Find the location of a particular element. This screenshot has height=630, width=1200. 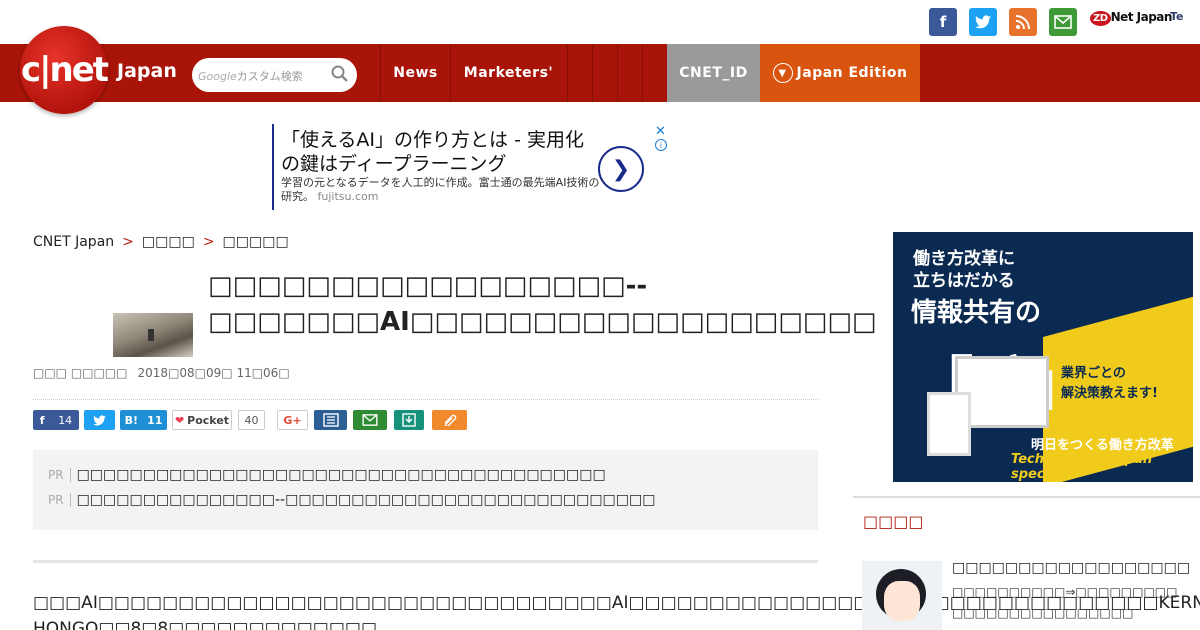

hatena-count: 11 is located at coordinates (155, 420).